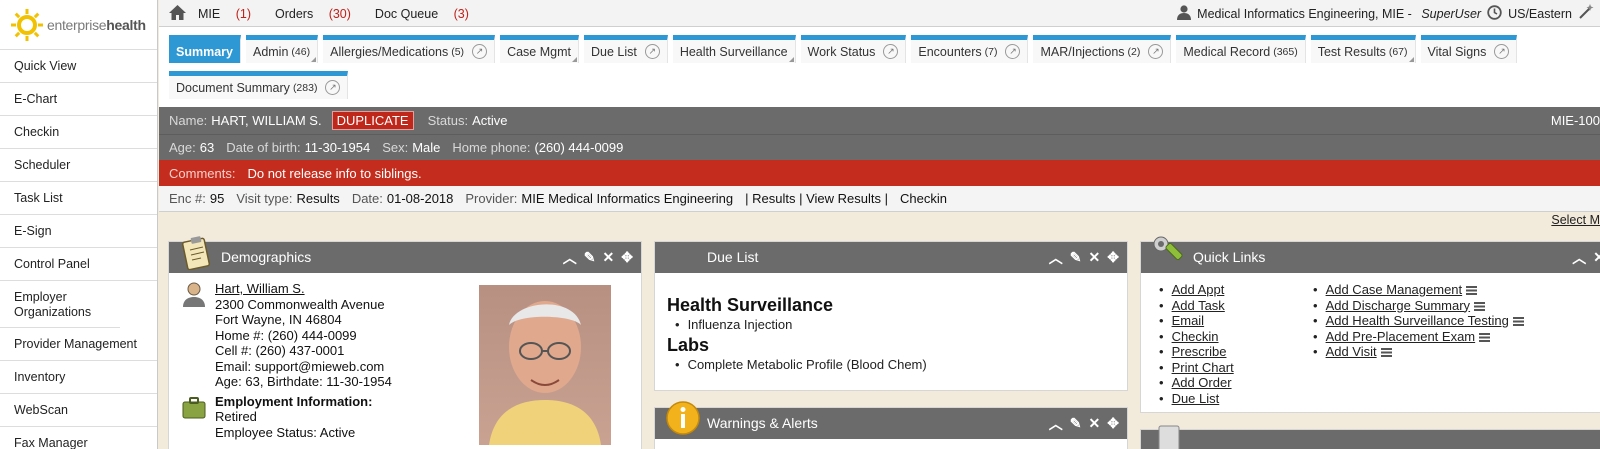 The height and width of the screenshot is (449, 1600). What do you see at coordinates (236, 416) in the screenshot?
I see `employment-status: Retired` at bounding box center [236, 416].